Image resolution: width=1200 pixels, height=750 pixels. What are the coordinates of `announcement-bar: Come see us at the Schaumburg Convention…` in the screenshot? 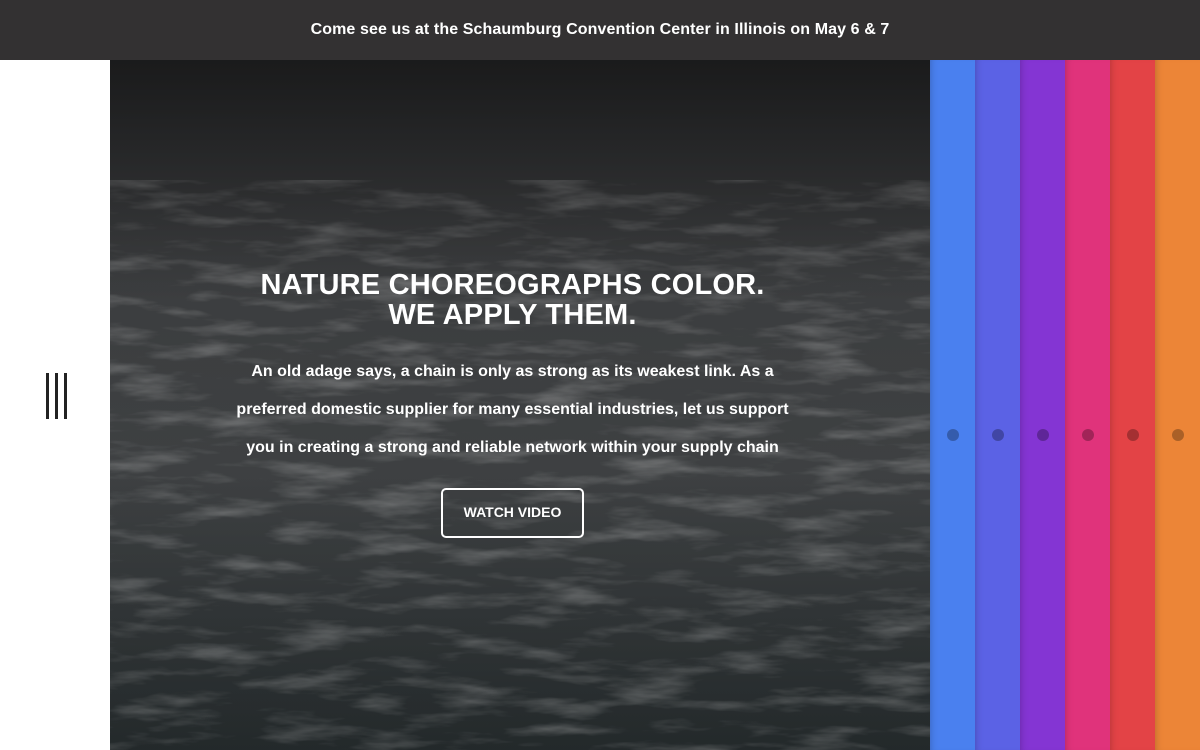 It's located at (600, 30).